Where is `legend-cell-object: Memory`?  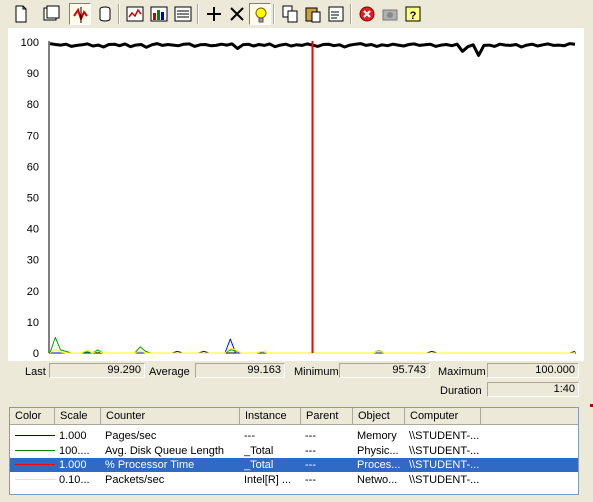
legend-cell-object: Memory is located at coordinates (377, 436).